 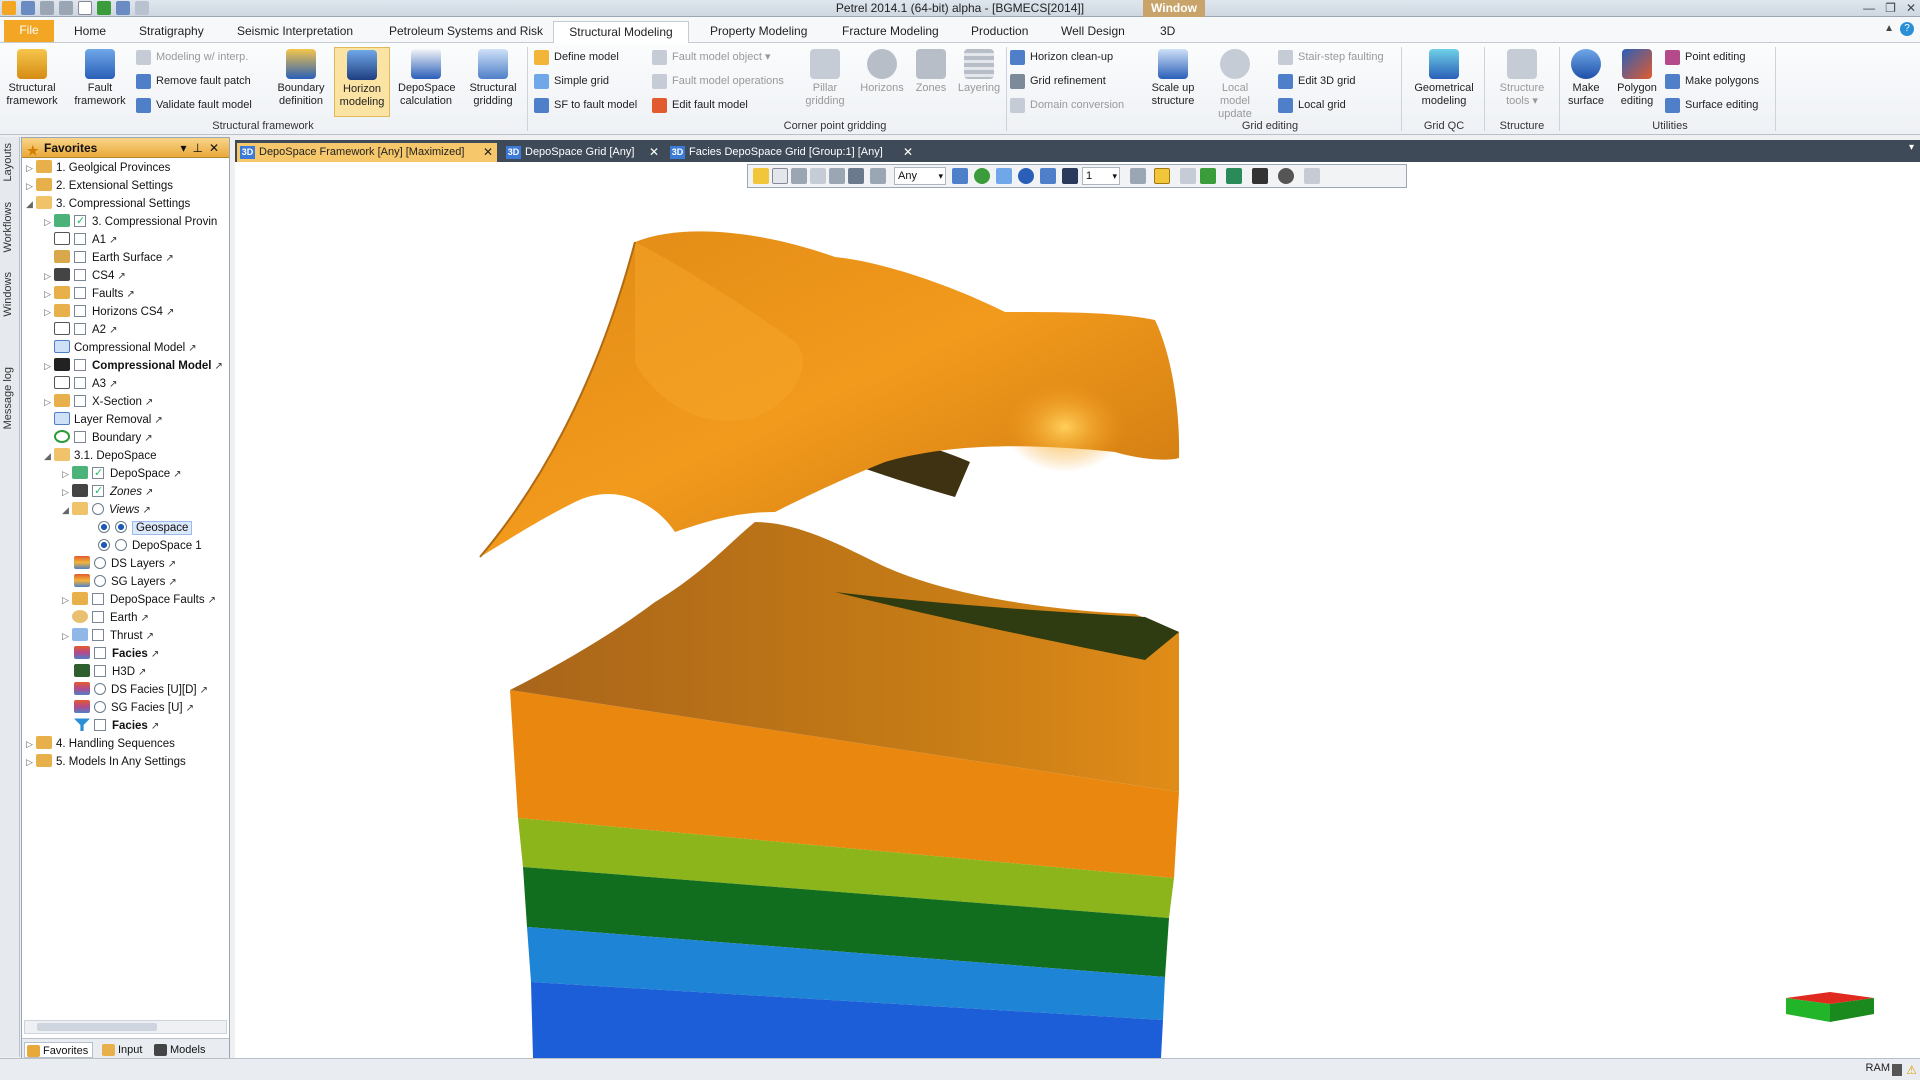 I want to click on tree-node: ▷ Compressional Model ↗, so click(x=133, y=366).